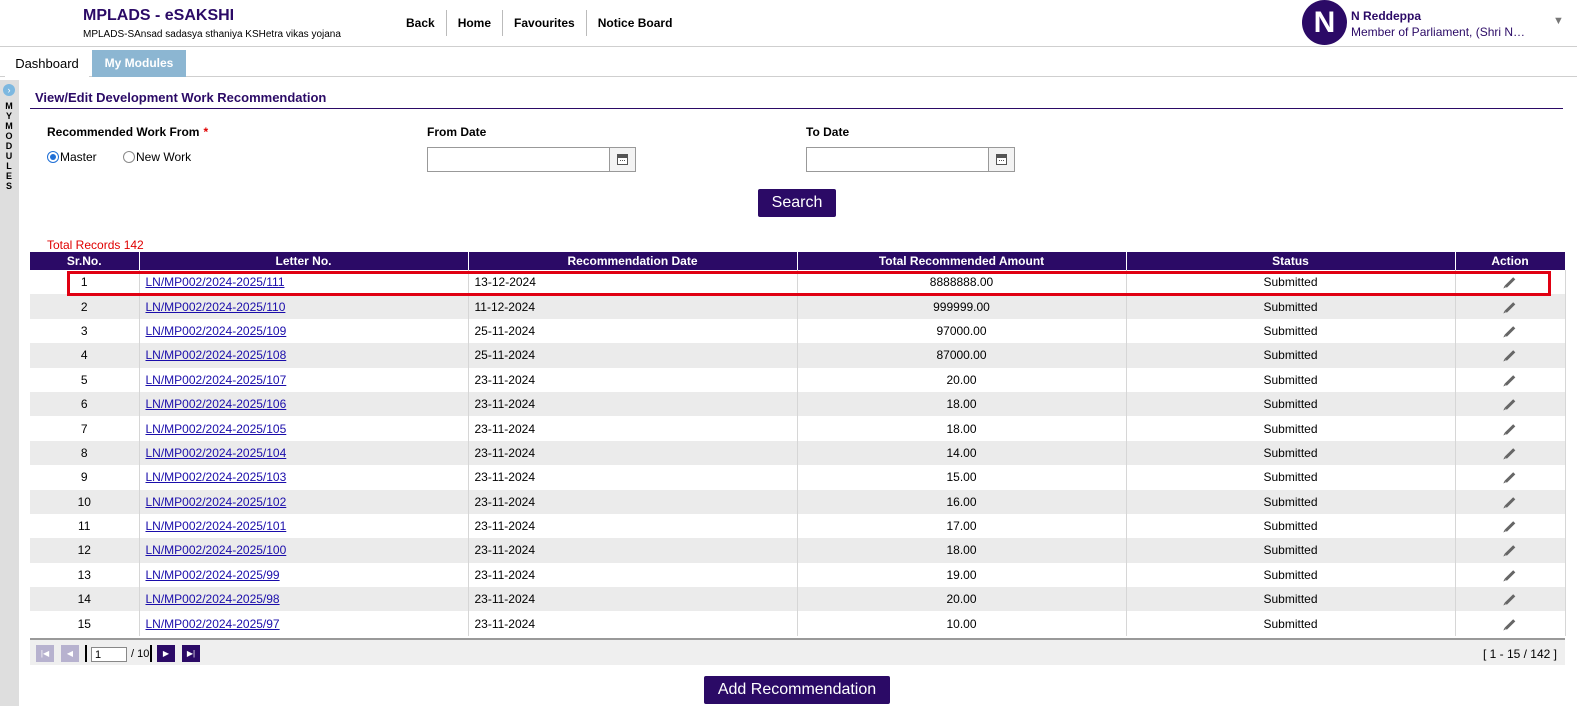  Describe the element at coordinates (962, 575) in the screenshot. I see `cell-amount: 19.00` at that location.